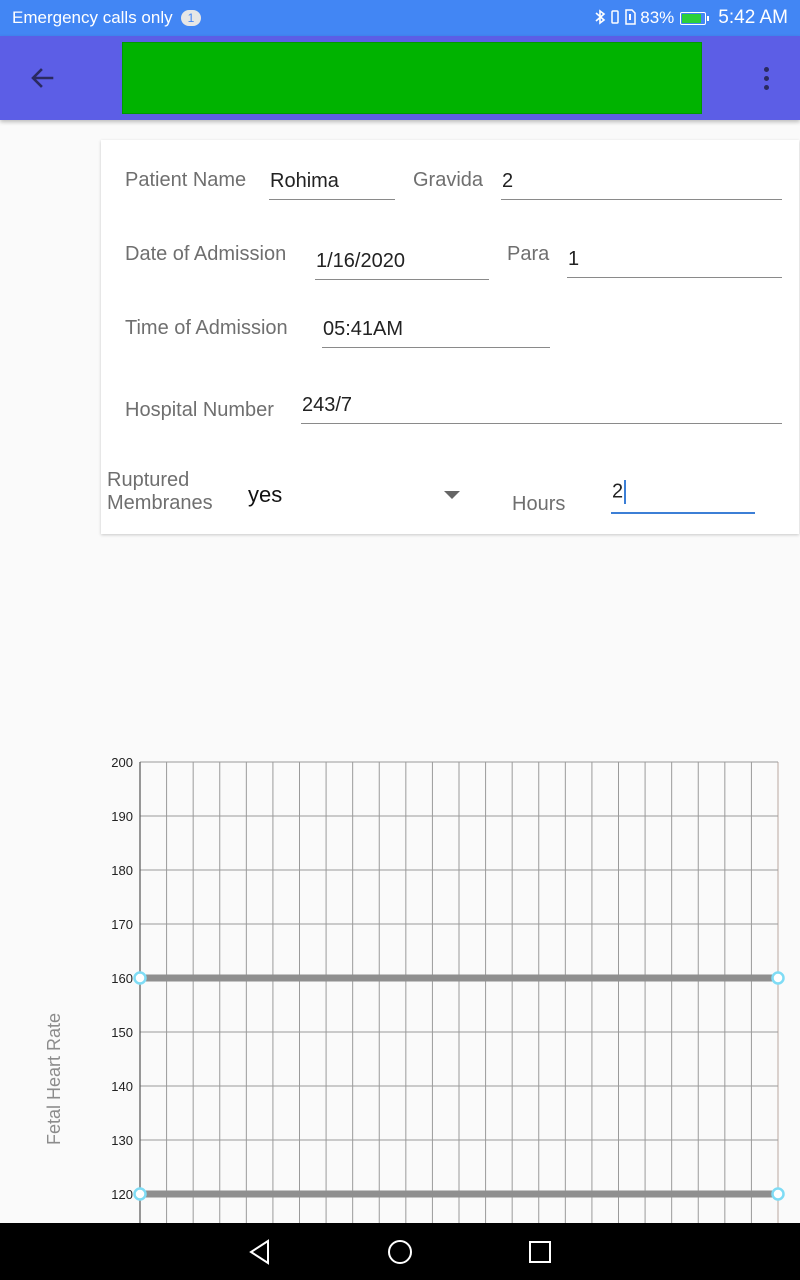 This screenshot has width=800, height=1280. I want to click on date-of-admission-label: Date of Admission, so click(206, 254).